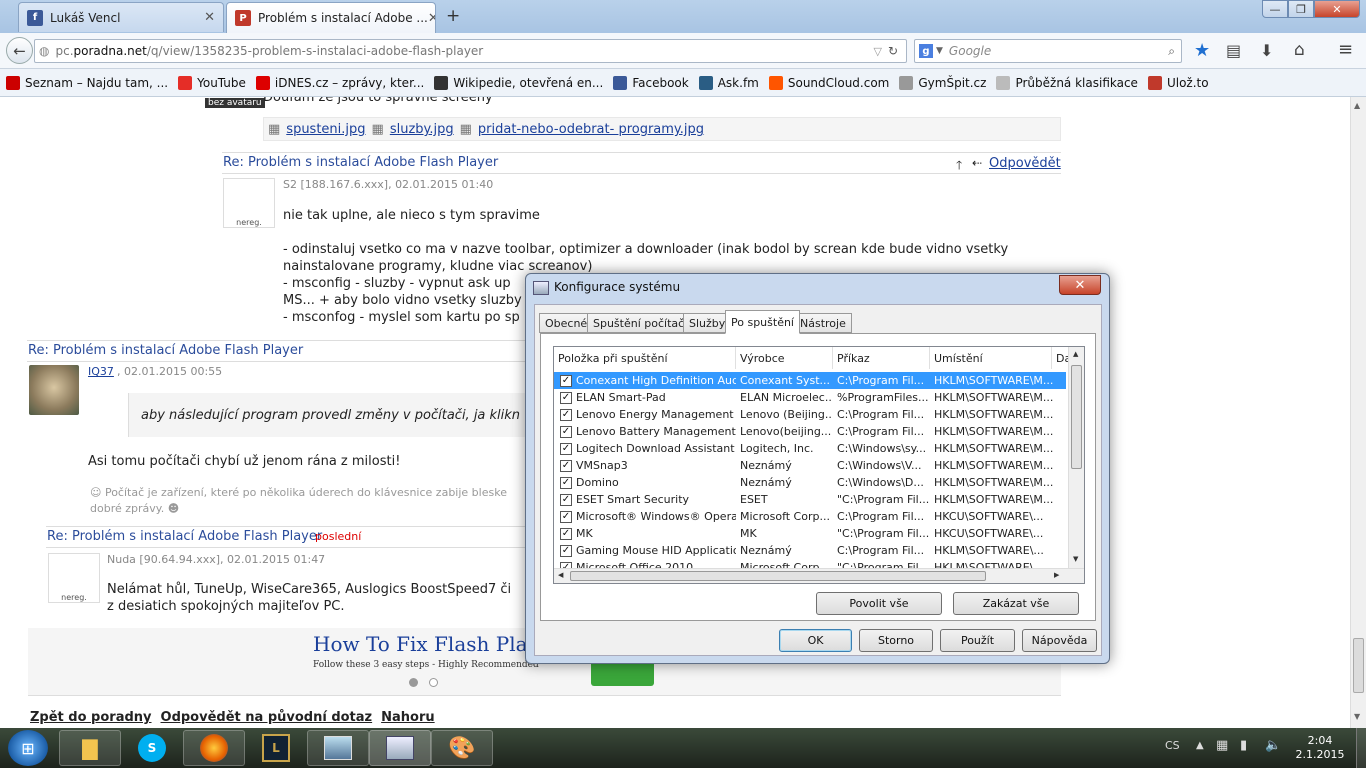  I want to click on bookmark-item: Facebook, so click(651, 82).